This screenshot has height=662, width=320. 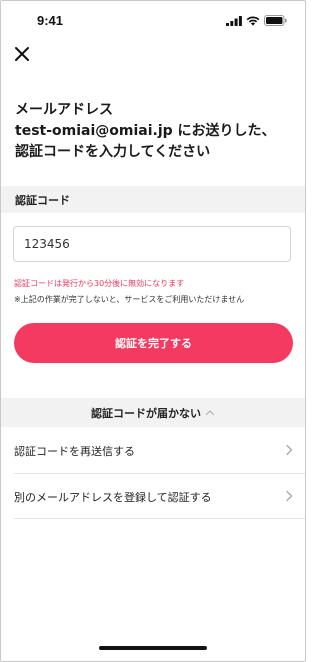 What do you see at coordinates (153, 199) in the screenshot?
I see `code-section-header: 認証コード` at bounding box center [153, 199].